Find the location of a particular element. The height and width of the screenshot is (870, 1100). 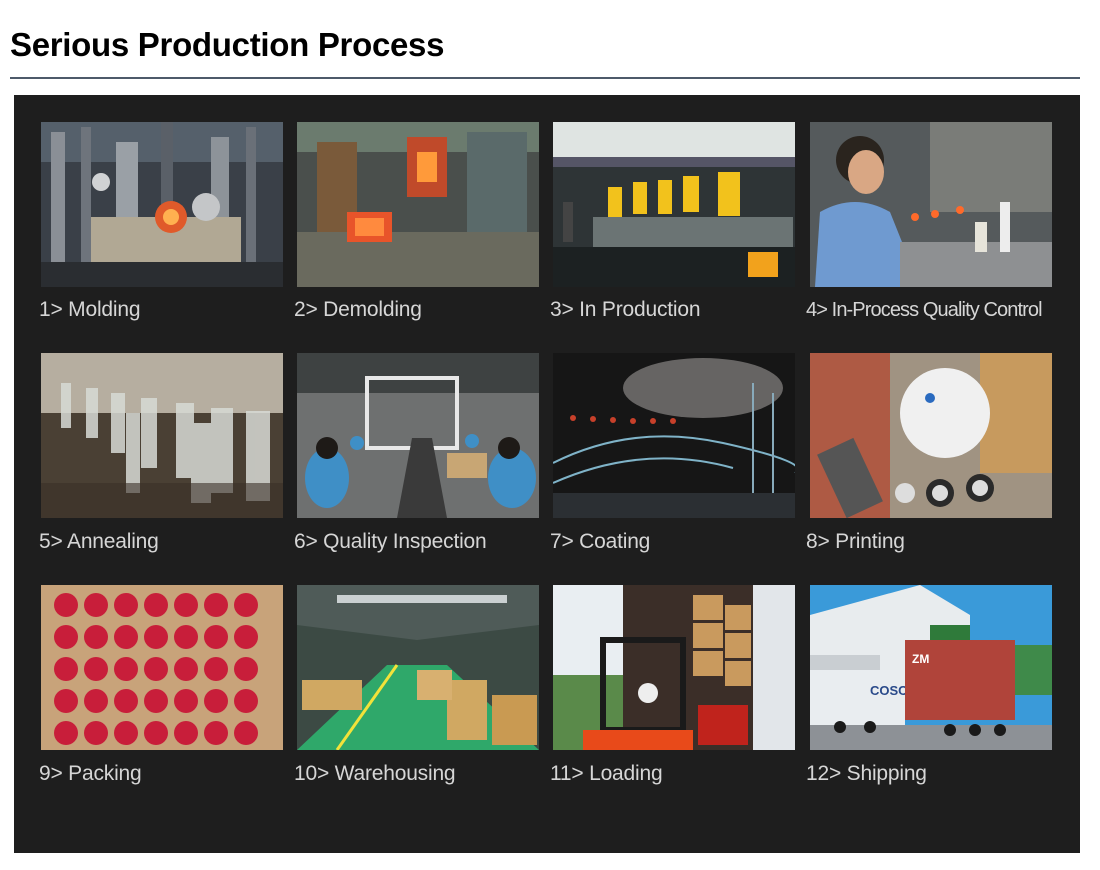

step-10-image is located at coordinates (418, 667).